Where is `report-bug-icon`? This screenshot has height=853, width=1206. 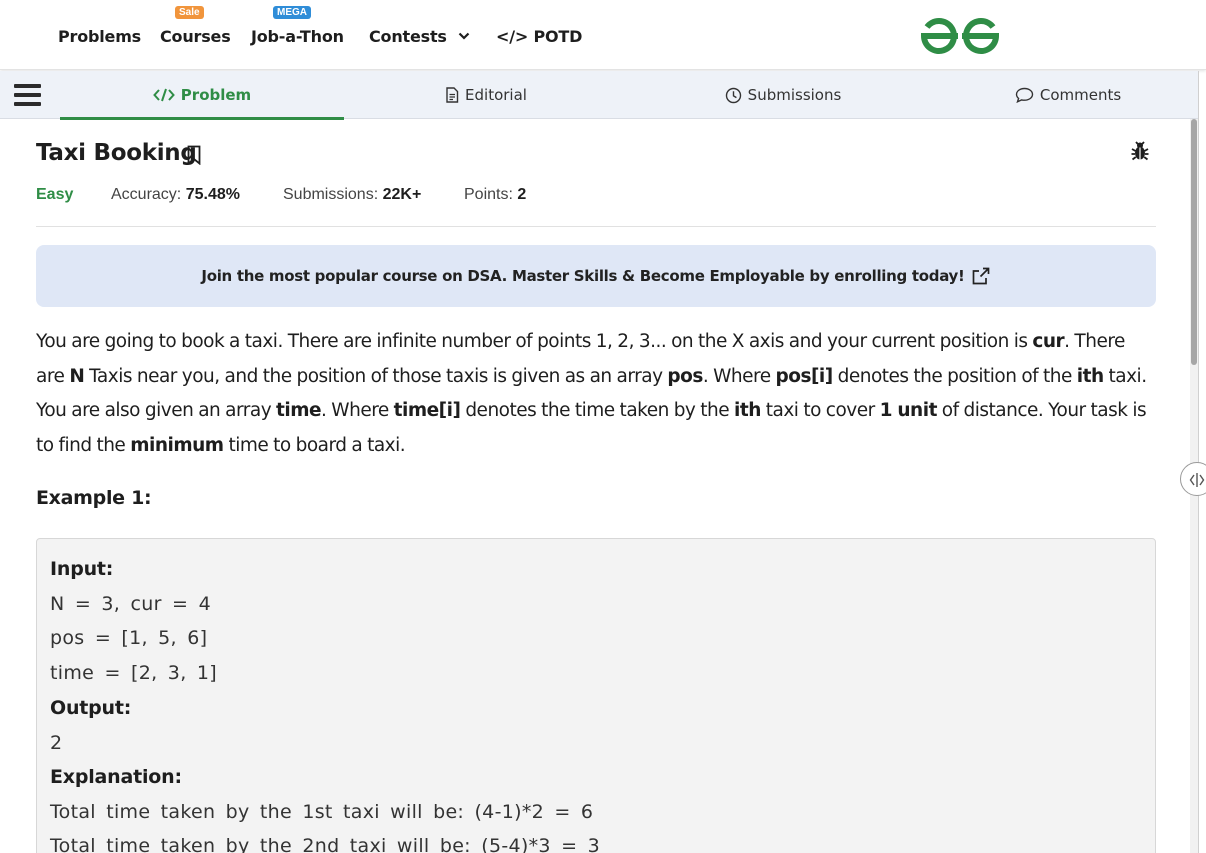
report-bug-icon is located at coordinates (1140, 151).